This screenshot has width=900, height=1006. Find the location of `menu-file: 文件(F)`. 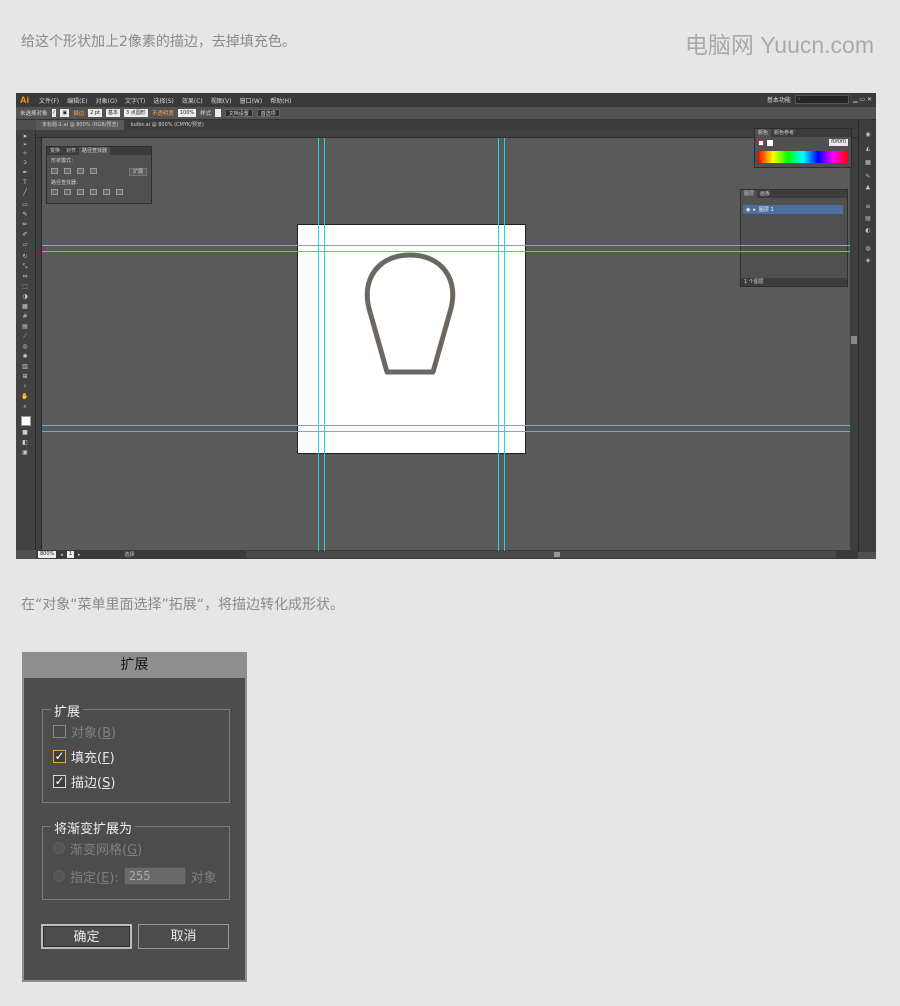

menu-file: 文件(F) is located at coordinates (49, 100).